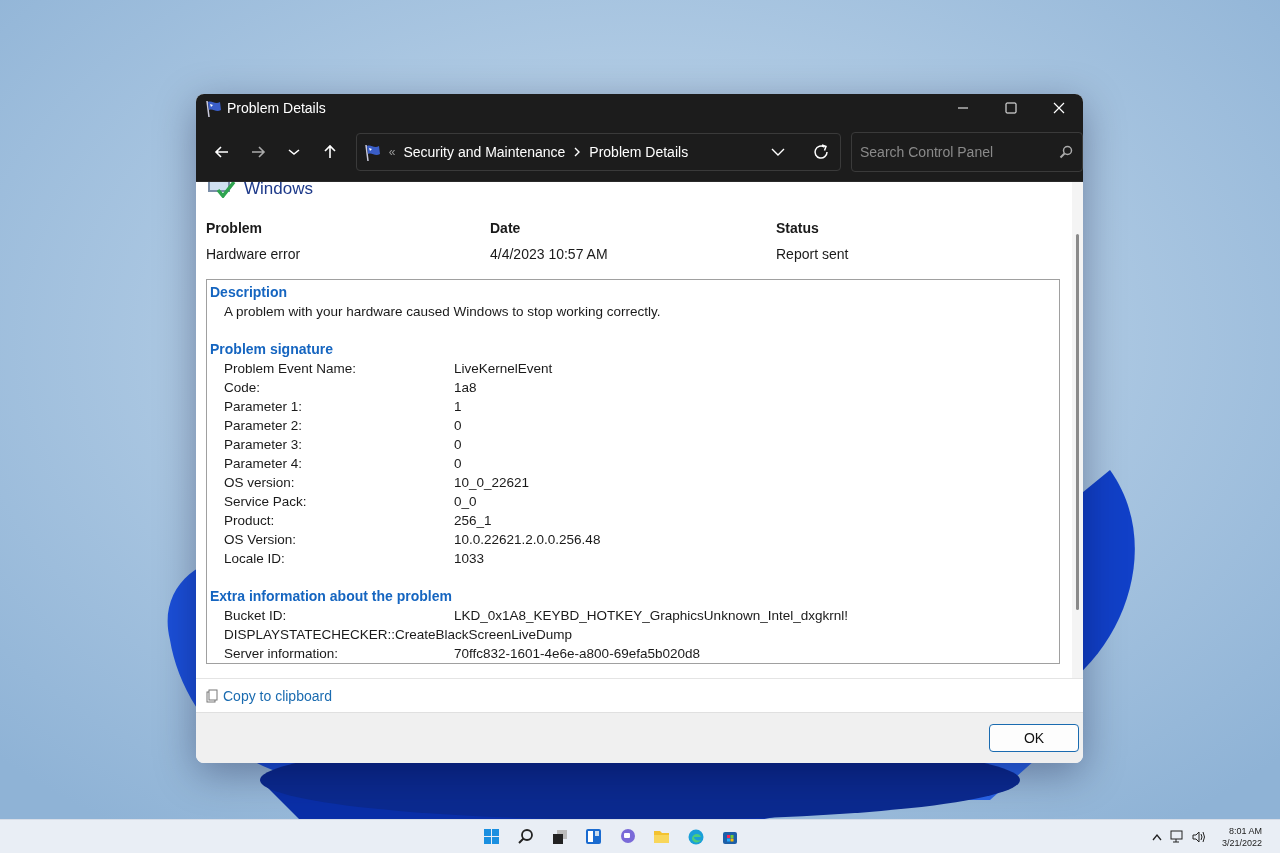 The height and width of the screenshot is (853, 1280). I want to click on clock: 8:01 AM 3/21/2022, so click(1241, 836).